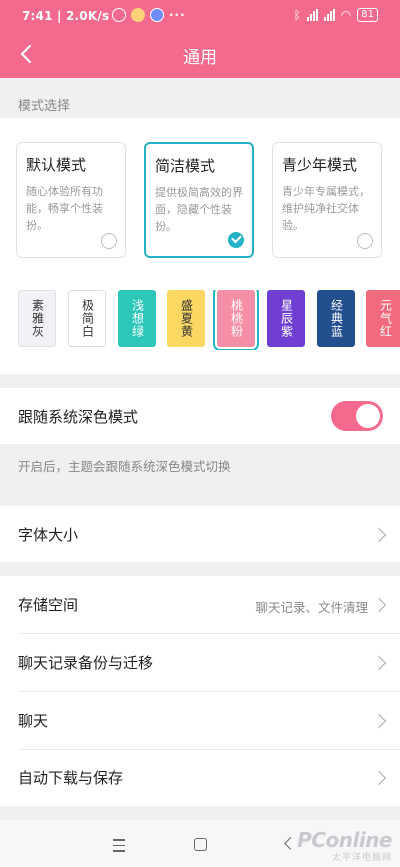 This screenshot has height=867, width=400. What do you see at coordinates (200, 534) in the screenshot?
I see `font-size-row: 字体大小` at bounding box center [200, 534].